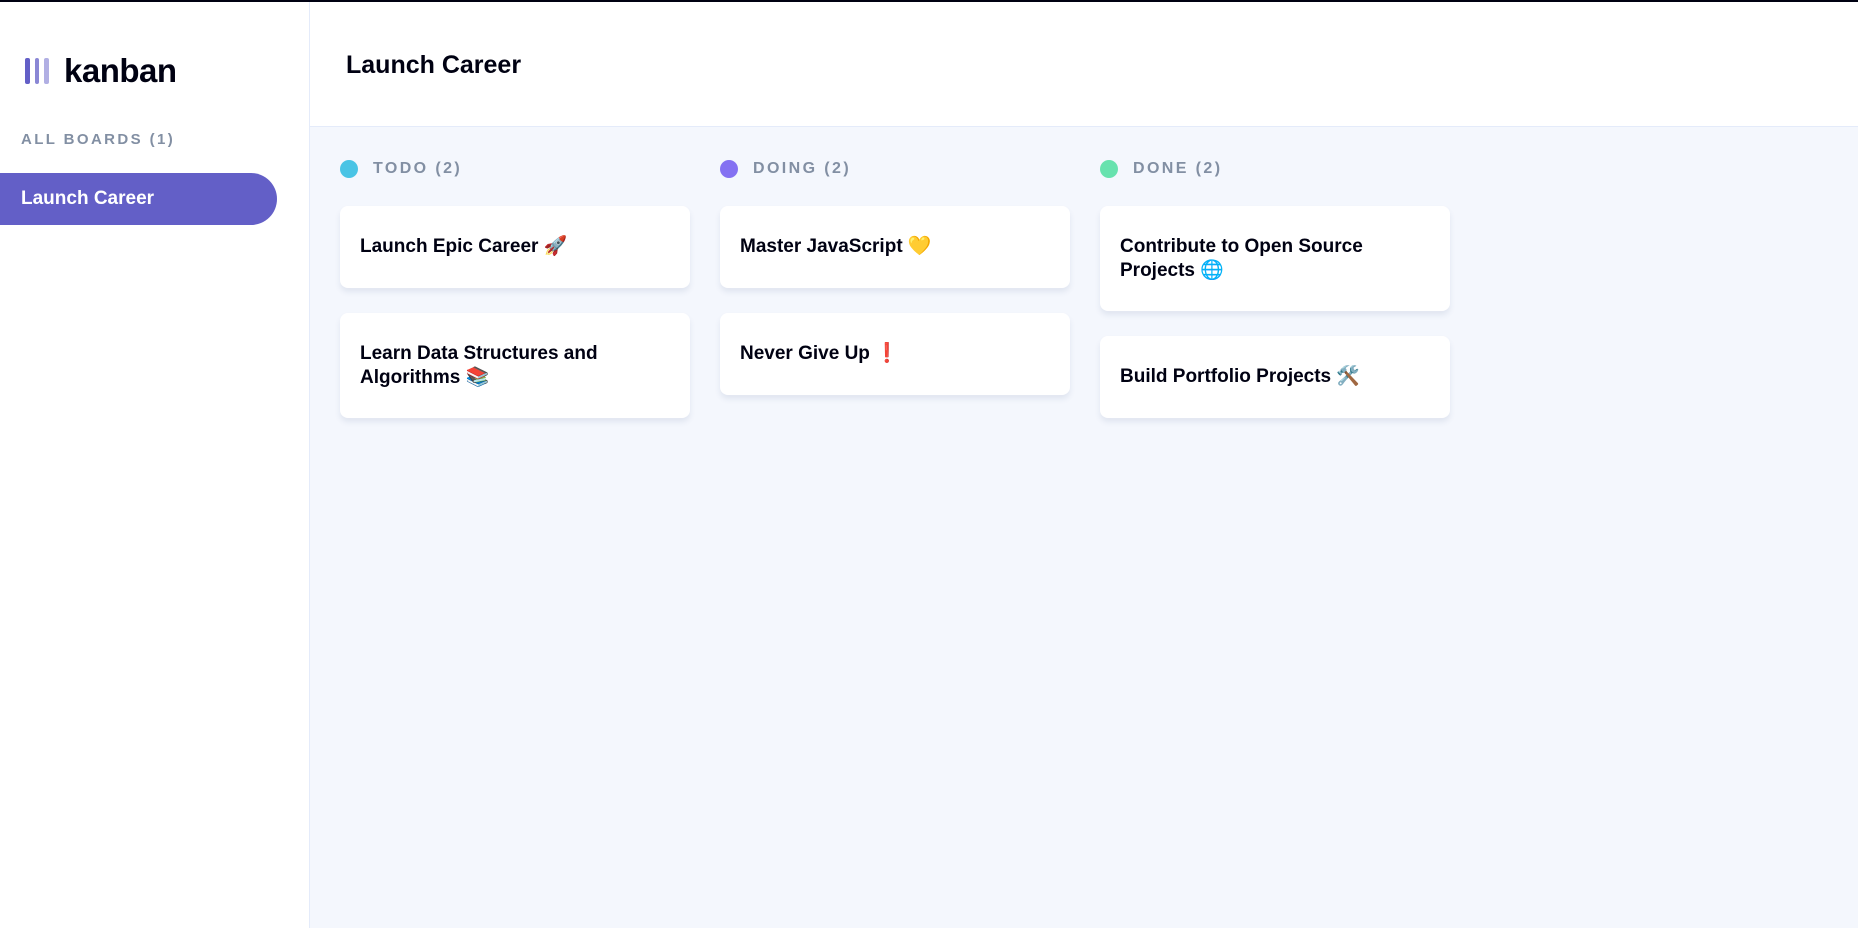  What do you see at coordinates (464, 246) in the screenshot?
I see `task-title: Launch Epic Career 🚀` at bounding box center [464, 246].